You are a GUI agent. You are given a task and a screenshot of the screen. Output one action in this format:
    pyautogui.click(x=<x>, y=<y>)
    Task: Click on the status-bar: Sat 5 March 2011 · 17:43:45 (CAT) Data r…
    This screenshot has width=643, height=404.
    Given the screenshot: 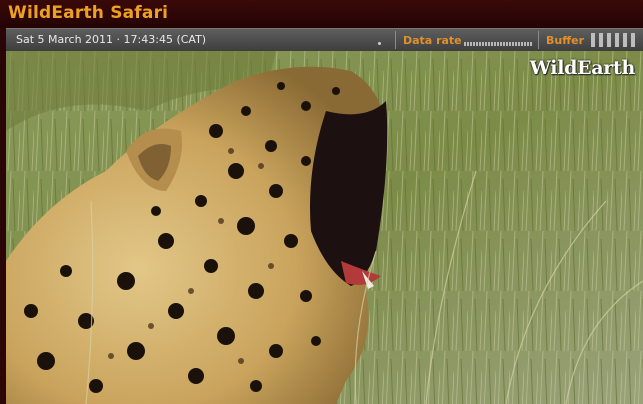 What is the action you would take?
    pyautogui.click(x=324, y=39)
    